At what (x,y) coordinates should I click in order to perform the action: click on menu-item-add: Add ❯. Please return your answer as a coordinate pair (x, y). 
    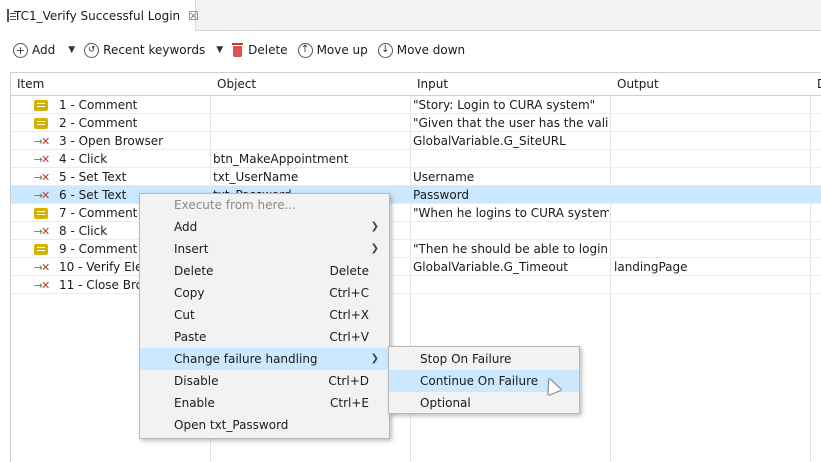
    Looking at the image, I should click on (264, 227).